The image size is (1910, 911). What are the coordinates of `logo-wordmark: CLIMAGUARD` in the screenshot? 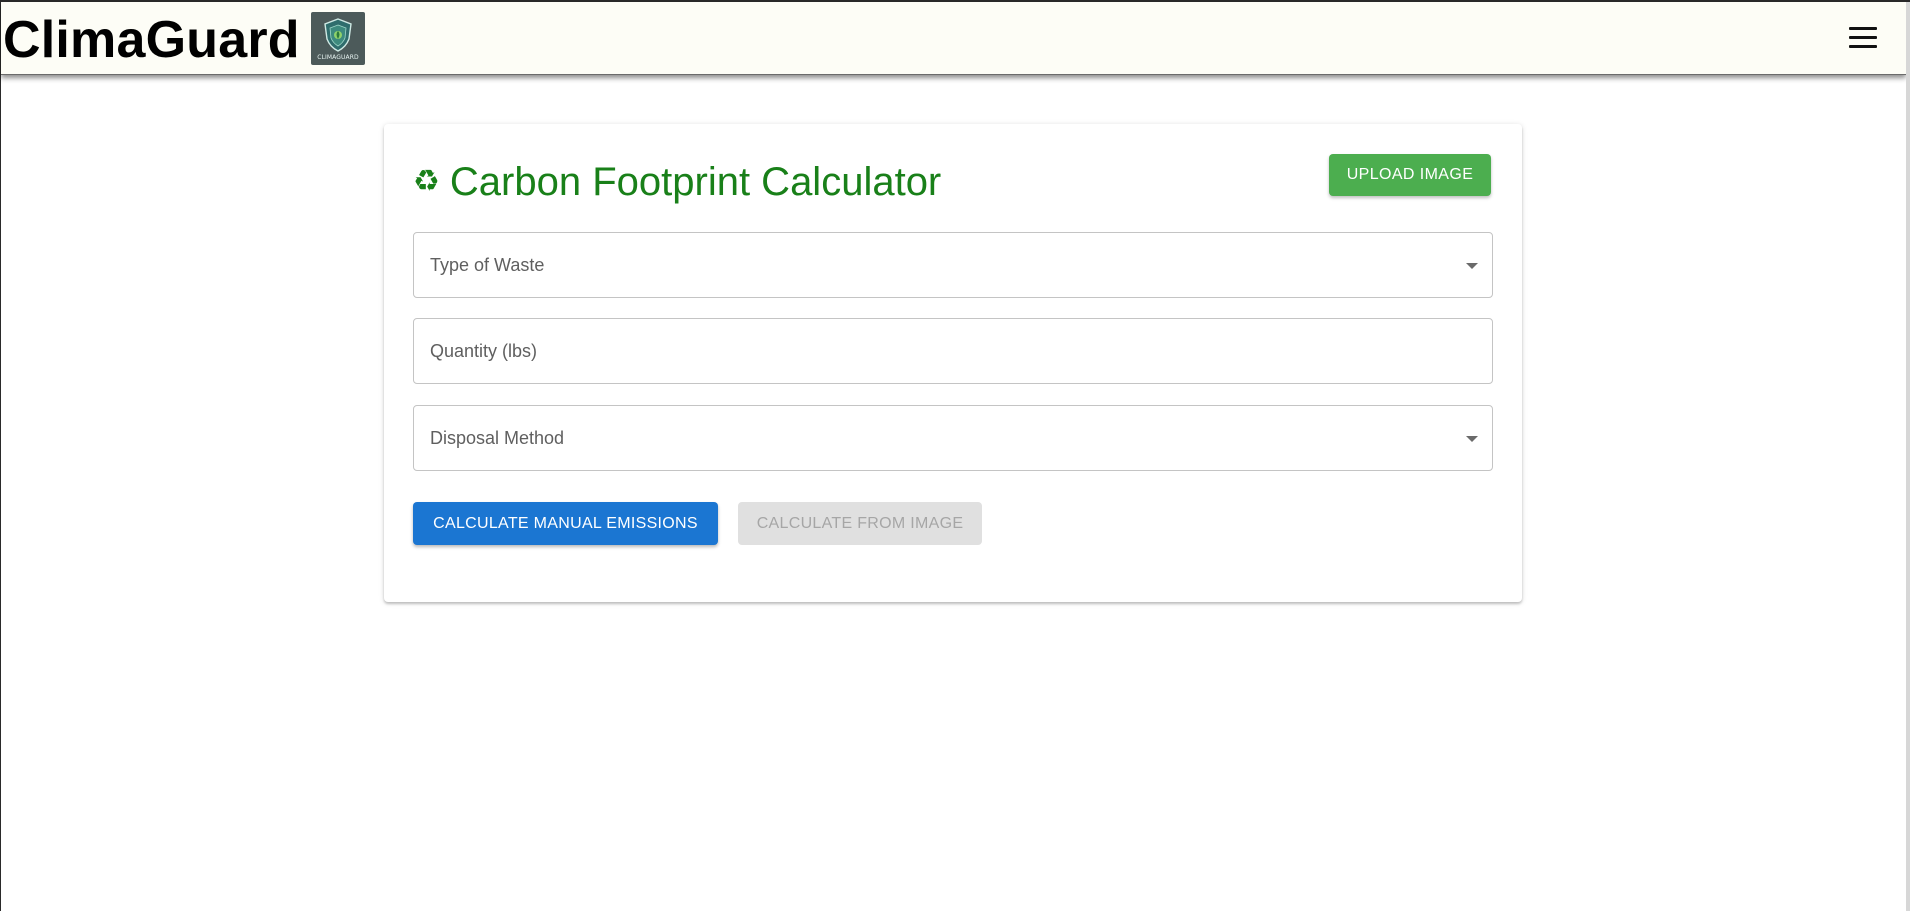 It's located at (338, 57).